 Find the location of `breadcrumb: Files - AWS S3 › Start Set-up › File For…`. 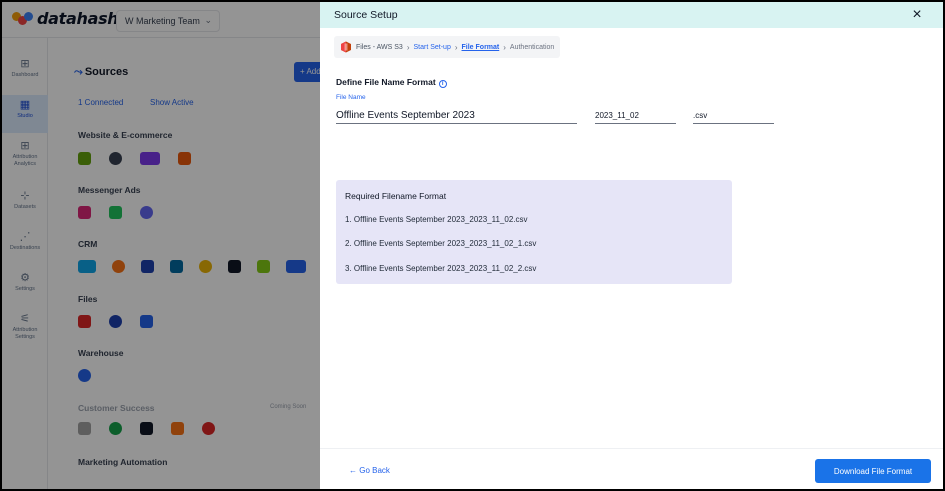

breadcrumb: Files - AWS S3 › Start Set-up › File For… is located at coordinates (447, 47).